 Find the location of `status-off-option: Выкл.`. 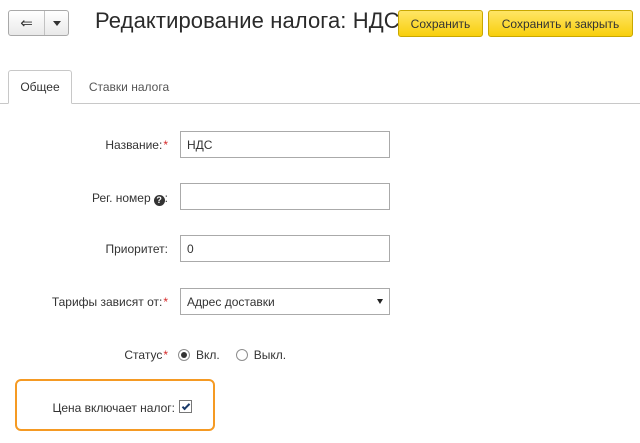

status-off-option: Выкл. is located at coordinates (260, 355).